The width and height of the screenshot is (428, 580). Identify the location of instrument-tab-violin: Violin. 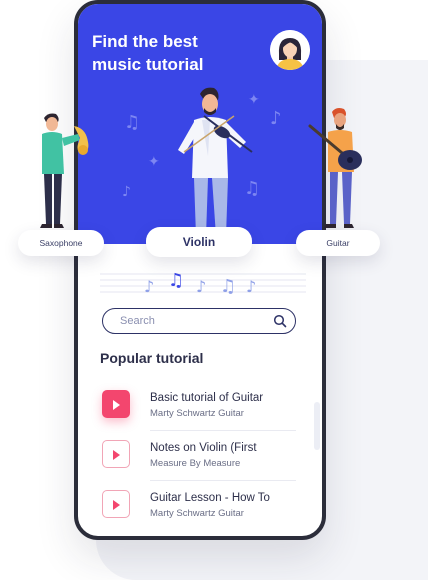
(199, 242).